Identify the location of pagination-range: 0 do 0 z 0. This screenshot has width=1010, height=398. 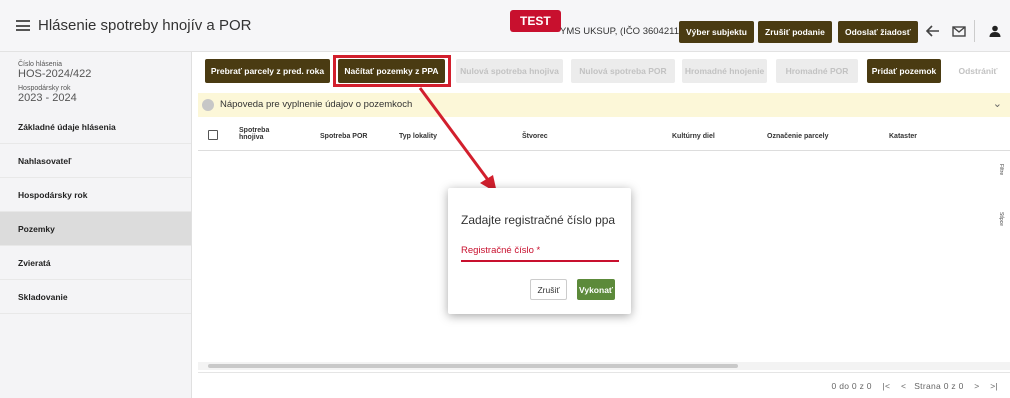
(851, 386).